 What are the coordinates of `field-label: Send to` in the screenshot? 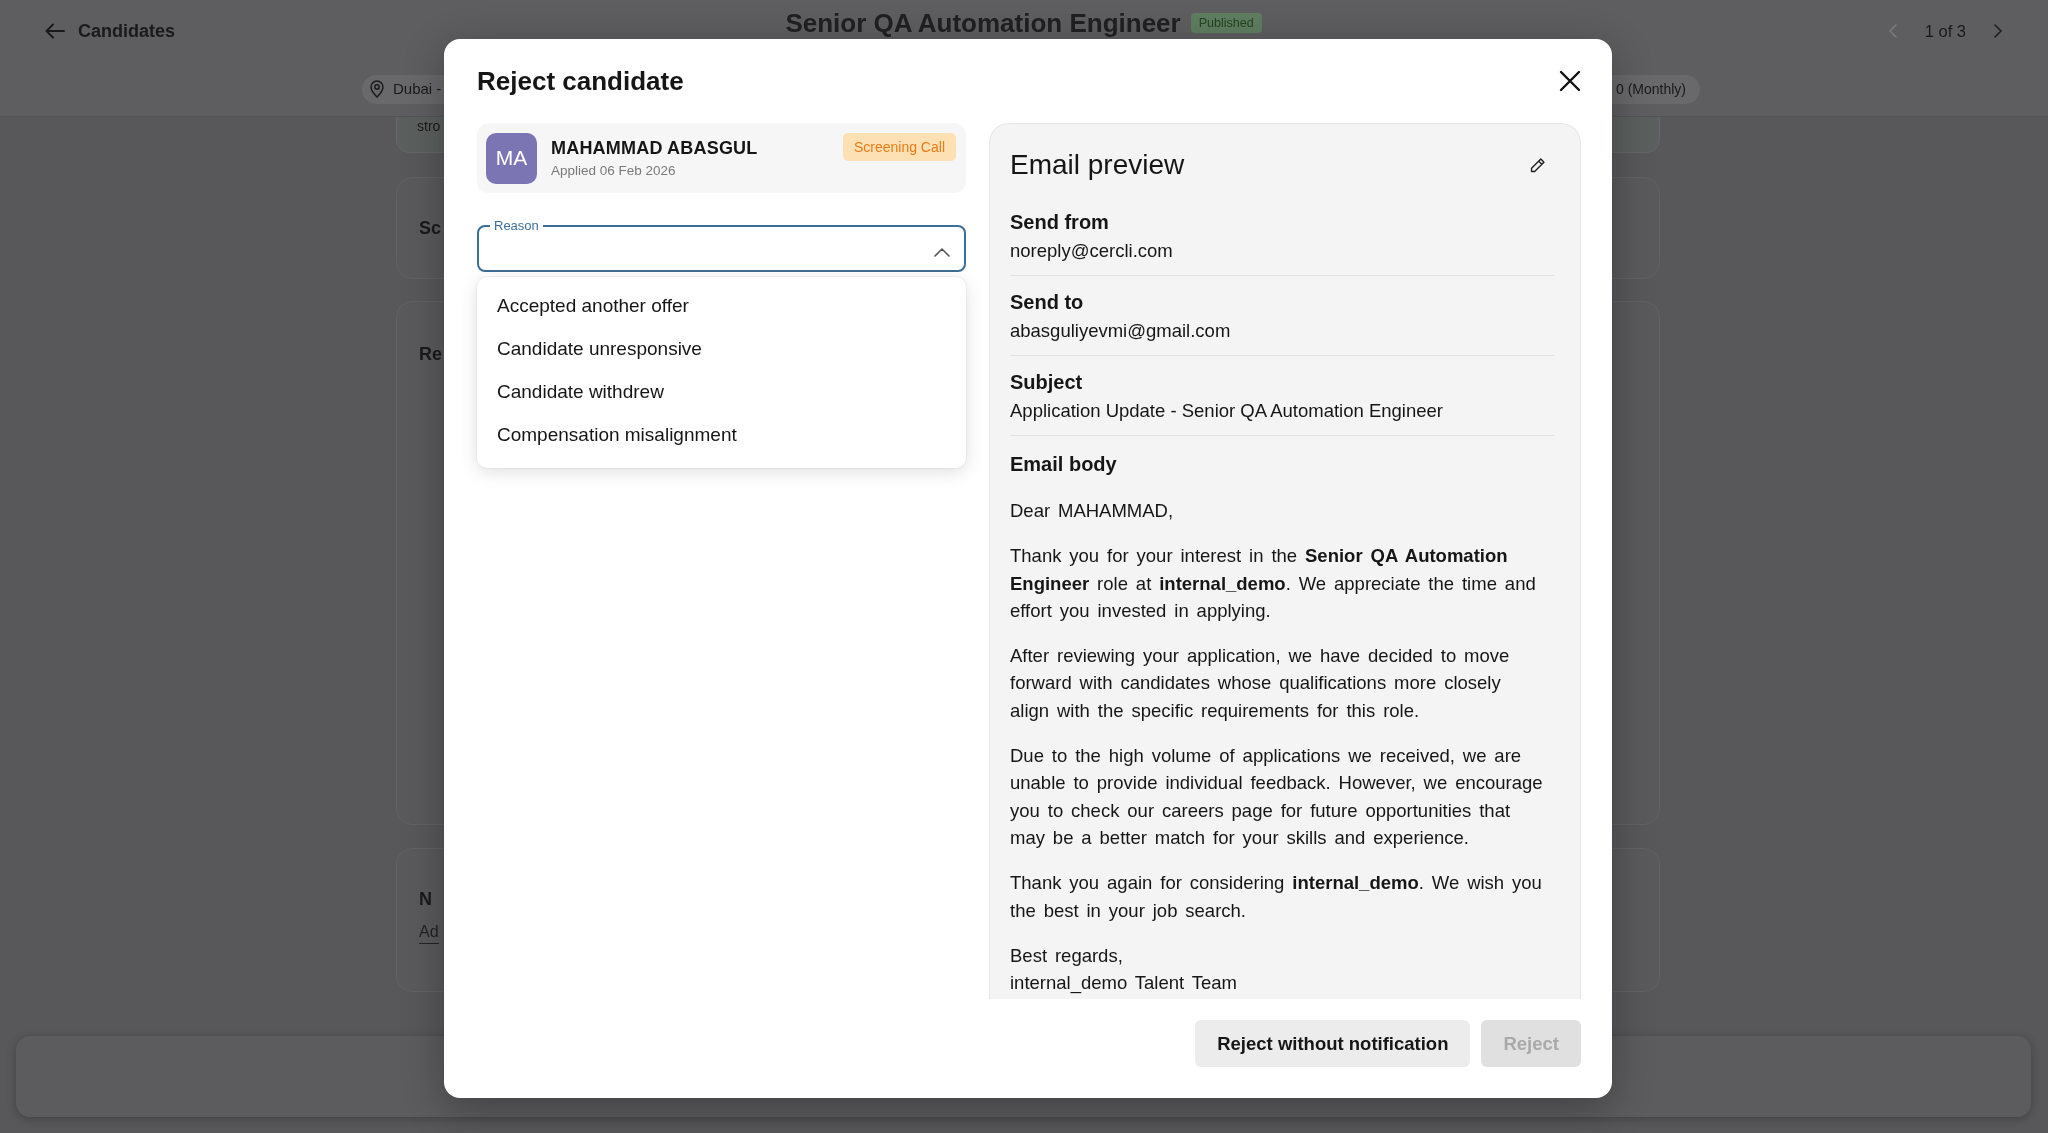 It's located at (1047, 302).